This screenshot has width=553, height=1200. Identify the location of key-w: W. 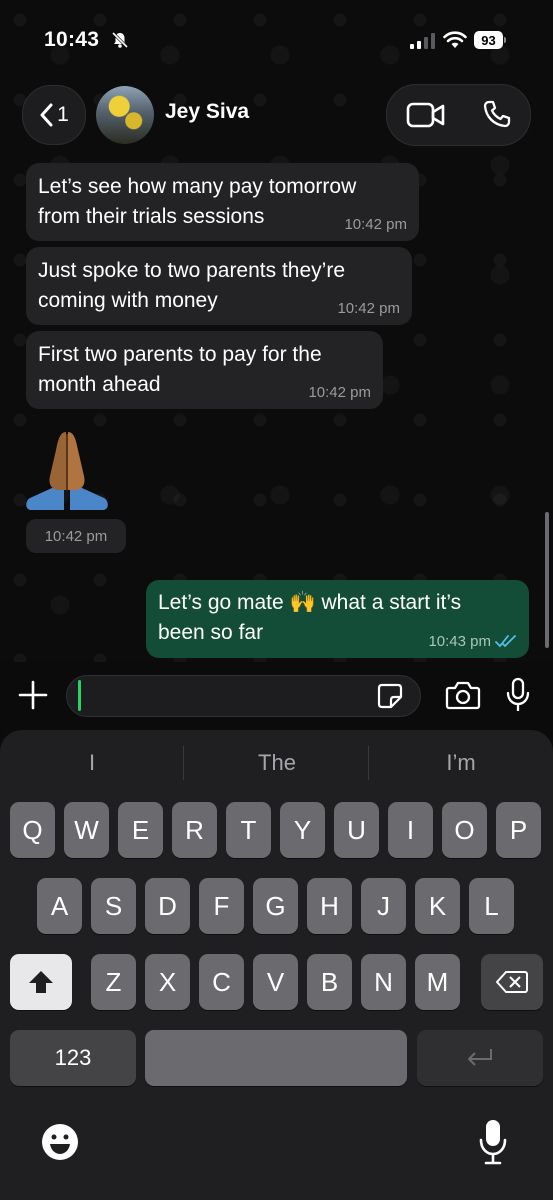
(86, 830).